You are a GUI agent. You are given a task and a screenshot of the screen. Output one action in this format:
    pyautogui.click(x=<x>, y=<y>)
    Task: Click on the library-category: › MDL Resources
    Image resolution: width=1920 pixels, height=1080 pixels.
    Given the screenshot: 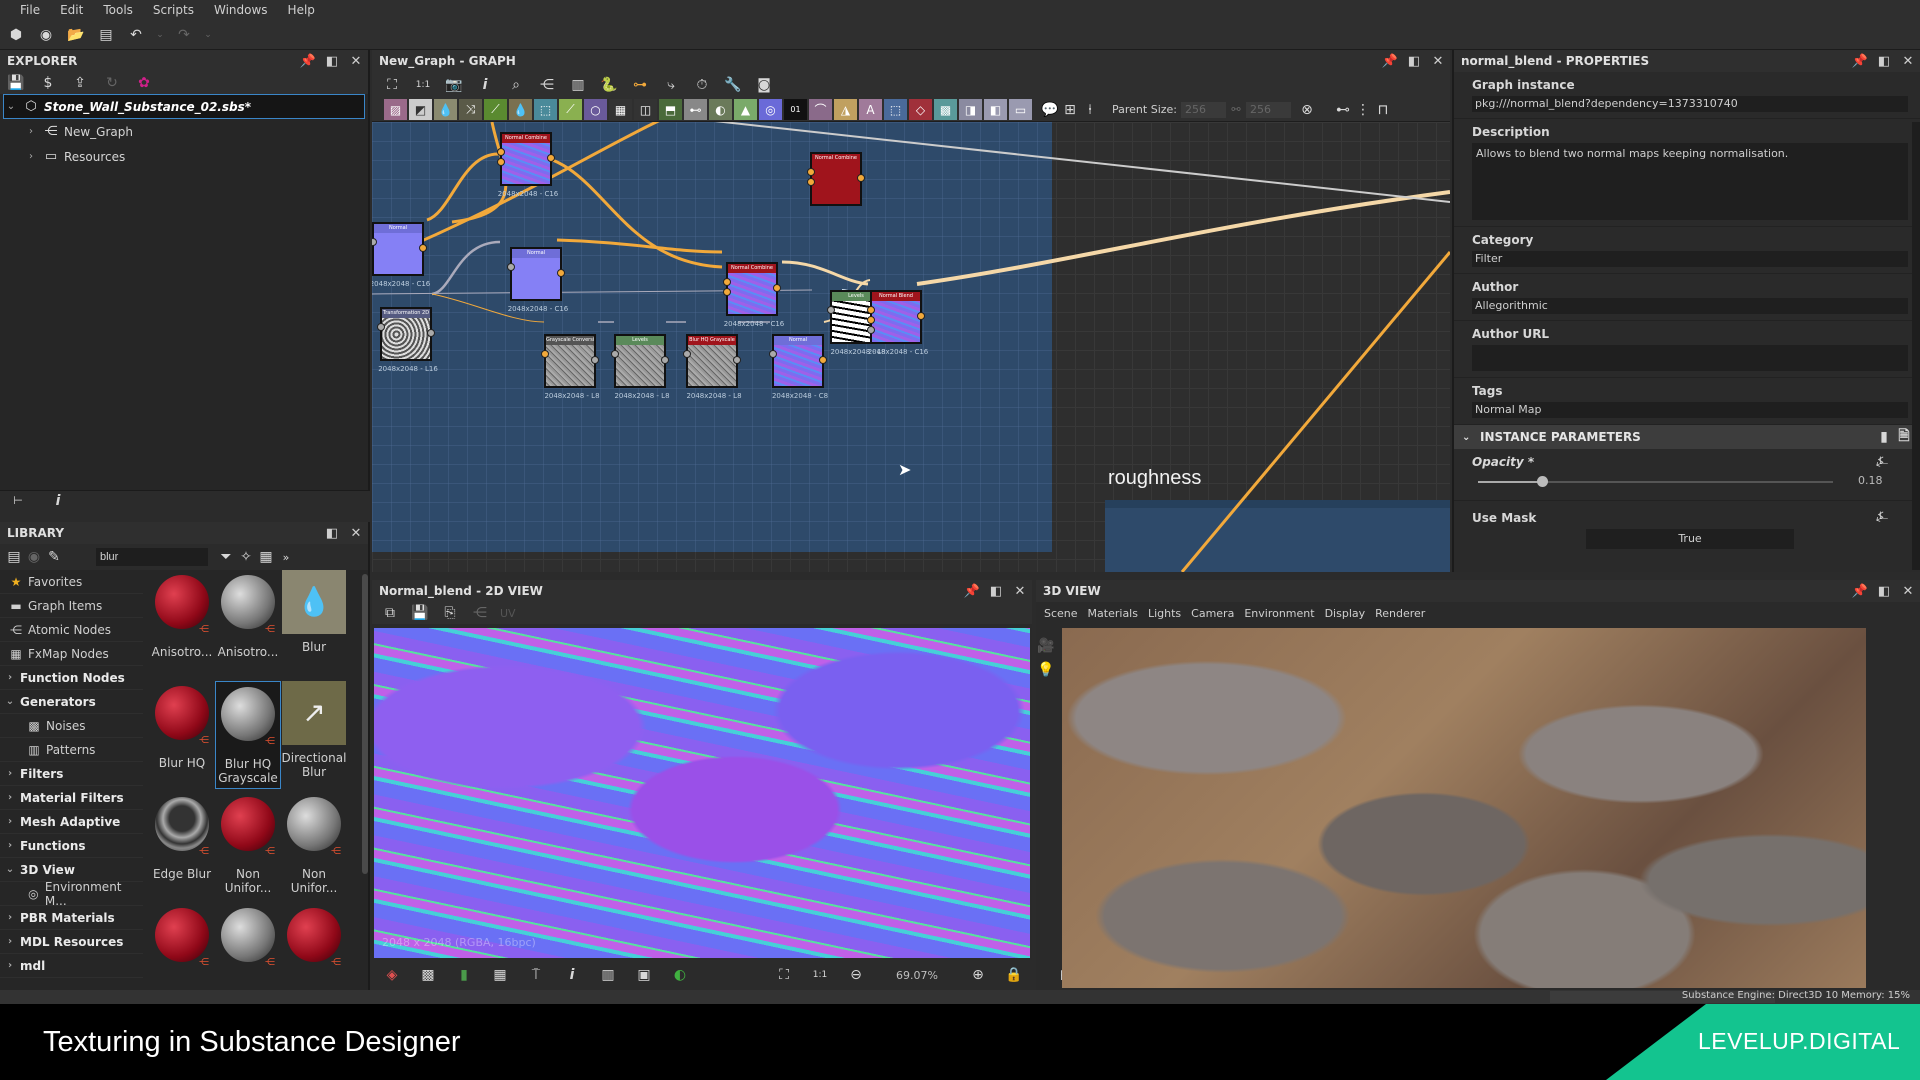 What is the action you would take?
    pyautogui.click(x=71, y=942)
    